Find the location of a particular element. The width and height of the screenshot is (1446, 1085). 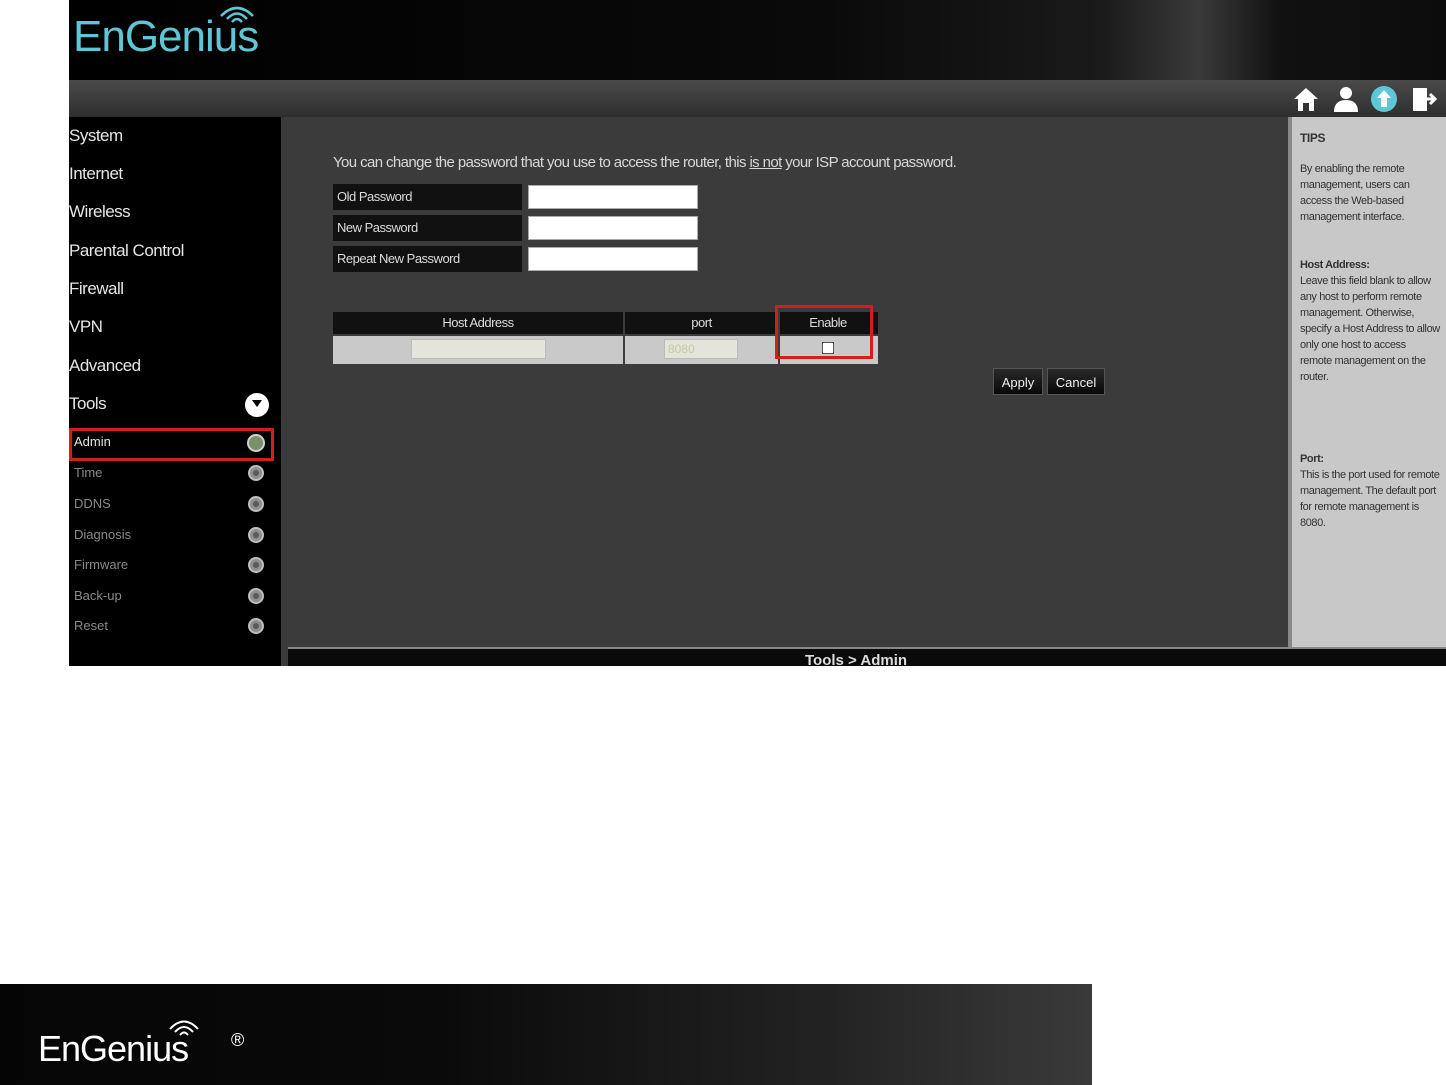

upload-icon is located at coordinates (1384, 99).